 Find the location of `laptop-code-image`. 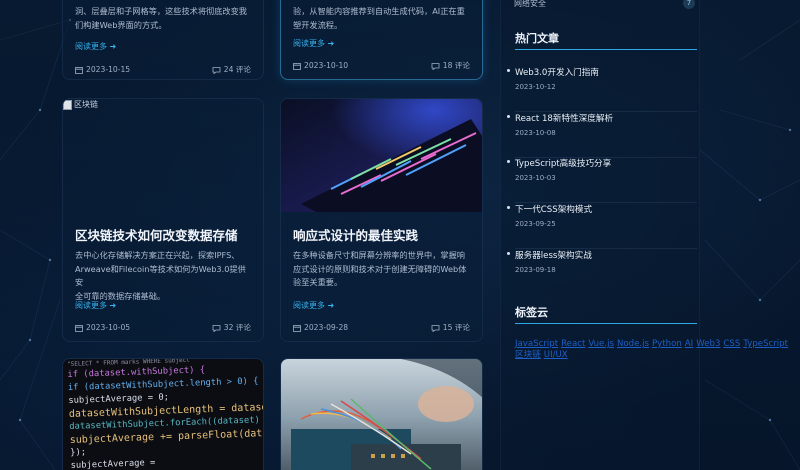

laptop-code-image is located at coordinates (381, 155).